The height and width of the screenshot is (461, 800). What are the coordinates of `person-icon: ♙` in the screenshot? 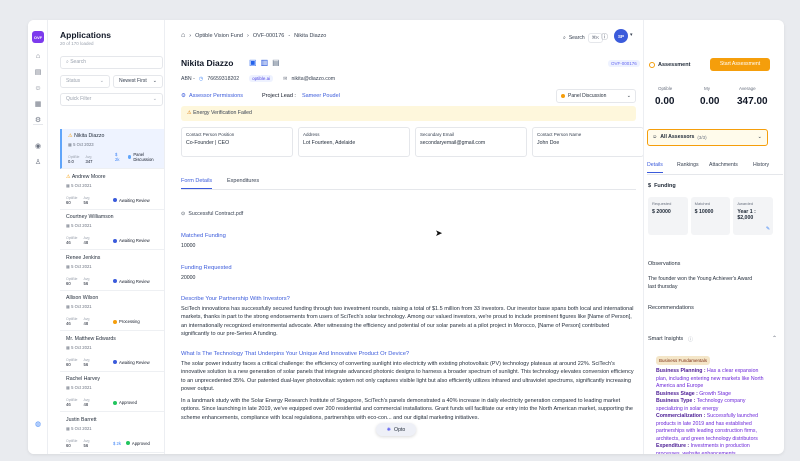 It's located at (38, 163).